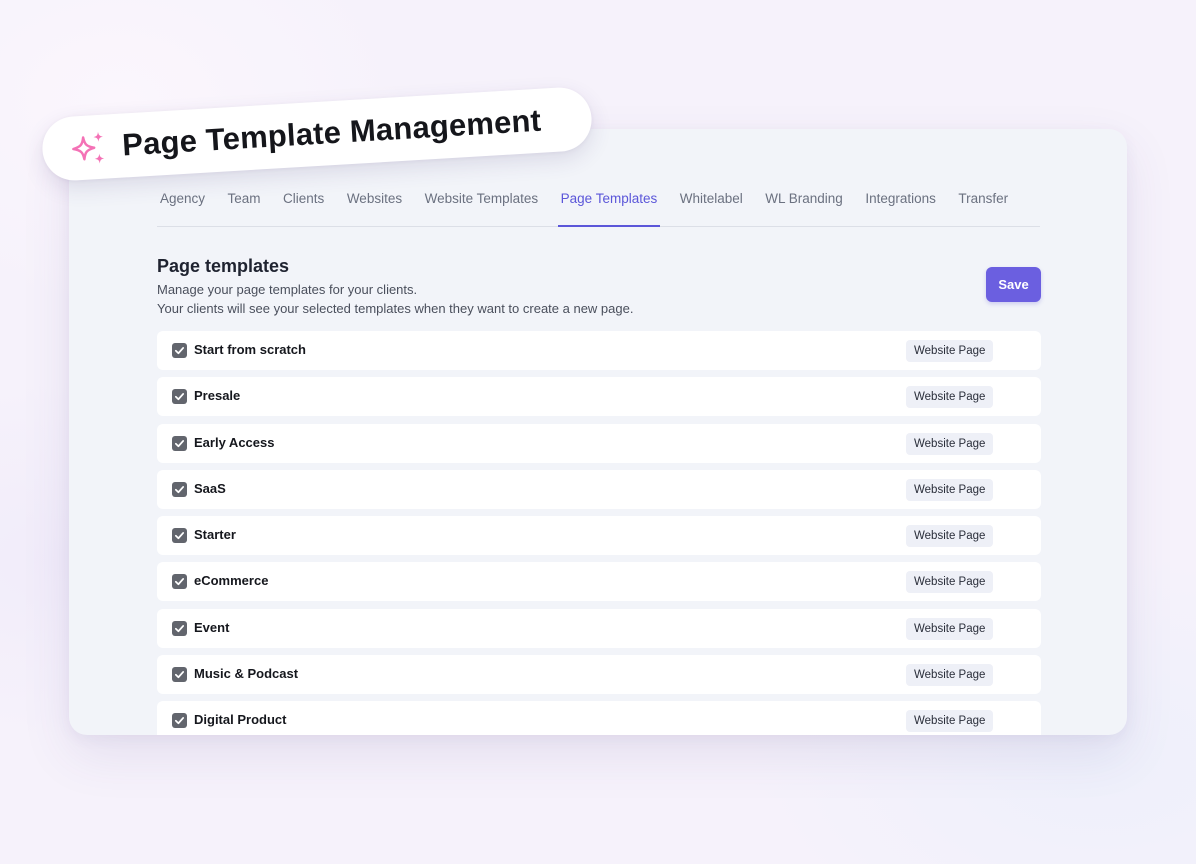 The width and height of the screenshot is (1196, 864). Describe the element at coordinates (215, 535) in the screenshot. I see `template-name: Starter` at that location.